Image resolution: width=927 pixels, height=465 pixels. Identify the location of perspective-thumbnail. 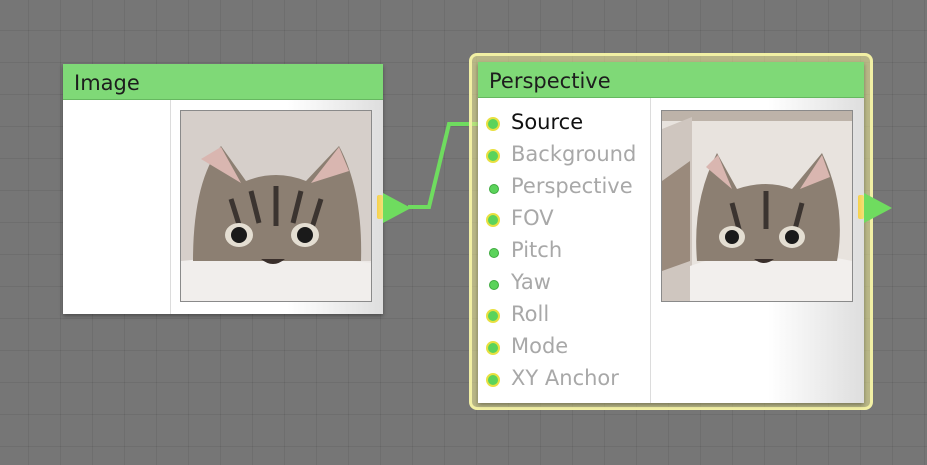
(757, 206).